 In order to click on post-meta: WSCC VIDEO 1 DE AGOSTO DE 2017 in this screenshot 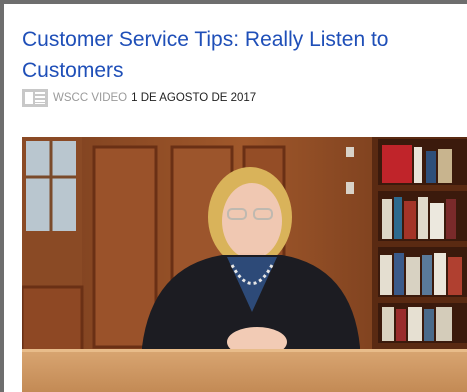, I will do `click(139, 98)`.